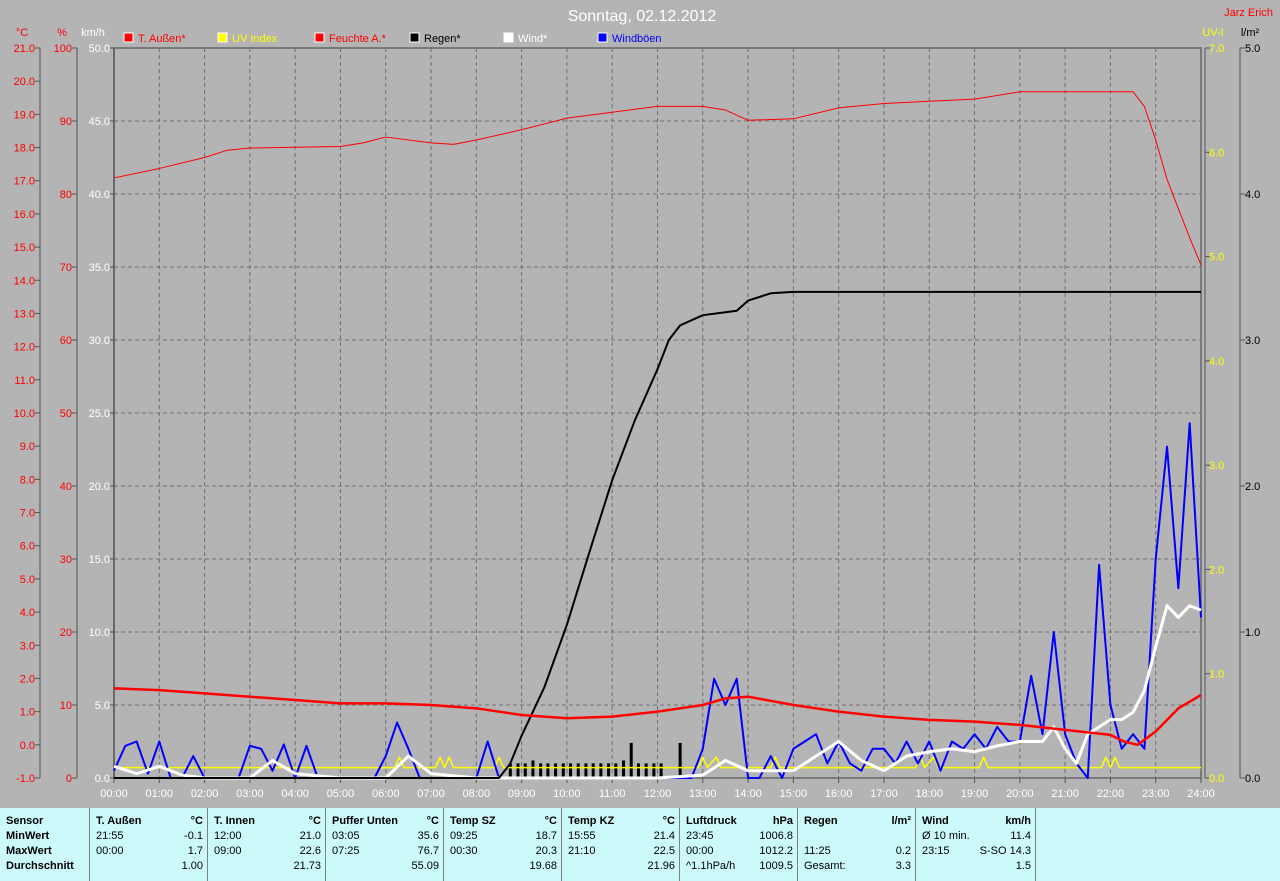  Describe the element at coordinates (1018, 821) in the screenshot. I see `table-cell: km/h` at that location.